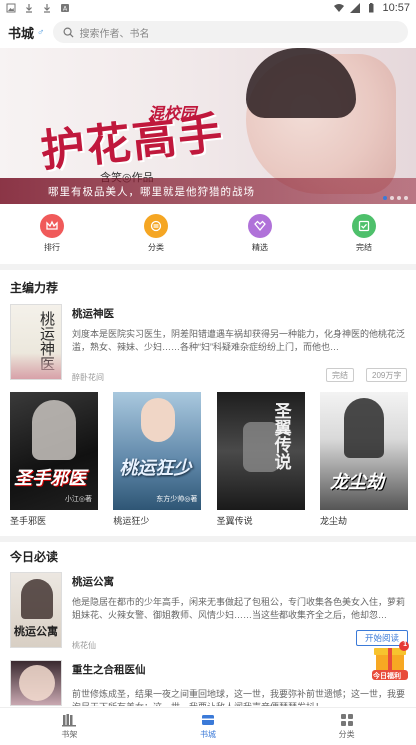 The height and width of the screenshot is (745, 416). What do you see at coordinates (131, 521) in the screenshot?
I see `grid-book-title: 桃运狂少` at bounding box center [131, 521].